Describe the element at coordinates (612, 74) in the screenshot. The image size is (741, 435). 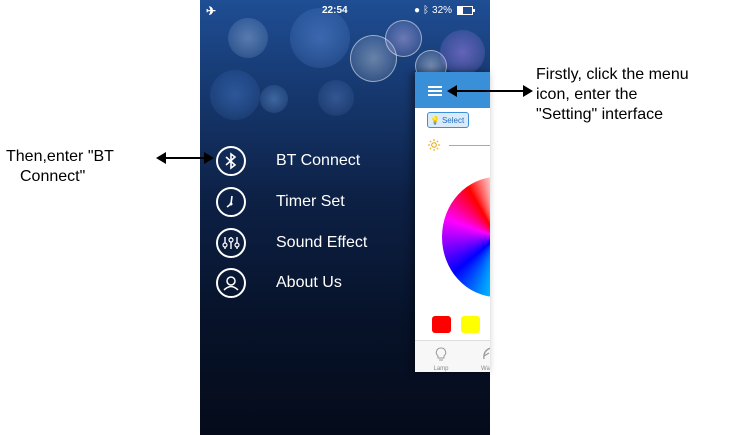
I see `annotation-line: Firstly, click the menu` at that location.